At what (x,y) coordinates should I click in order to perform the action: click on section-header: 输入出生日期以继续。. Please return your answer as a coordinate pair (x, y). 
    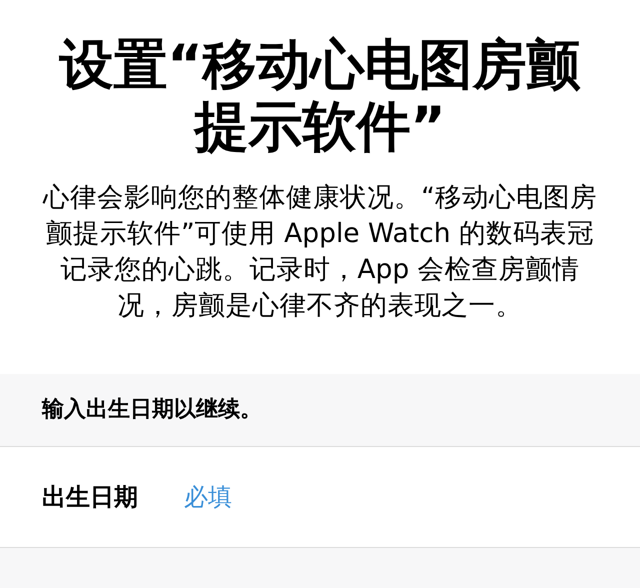
    Looking at the image, I should click on (151, 410).